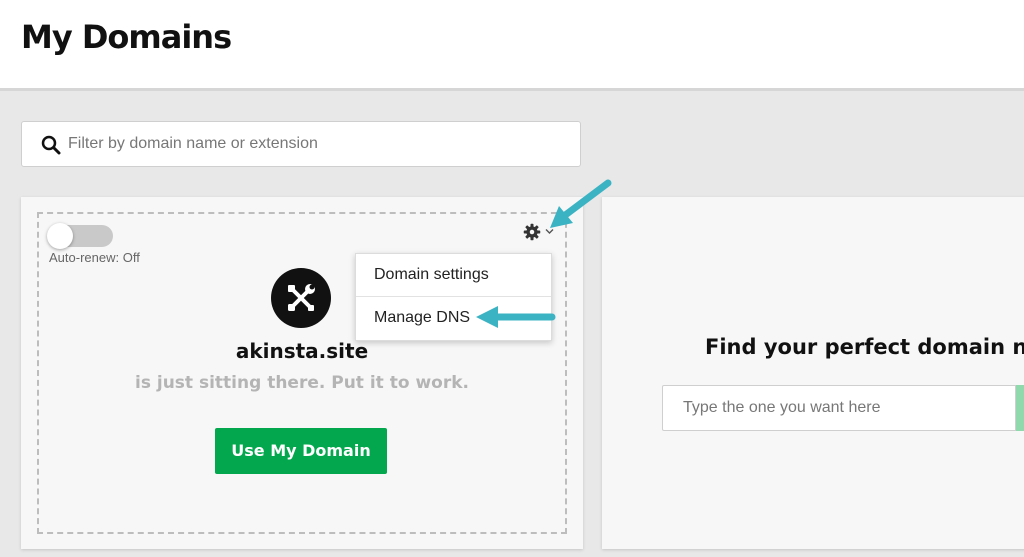 Image resolution: width=1024 pixels, height=557 pixels. I want to click on domain-options-button, so click(540, 233).